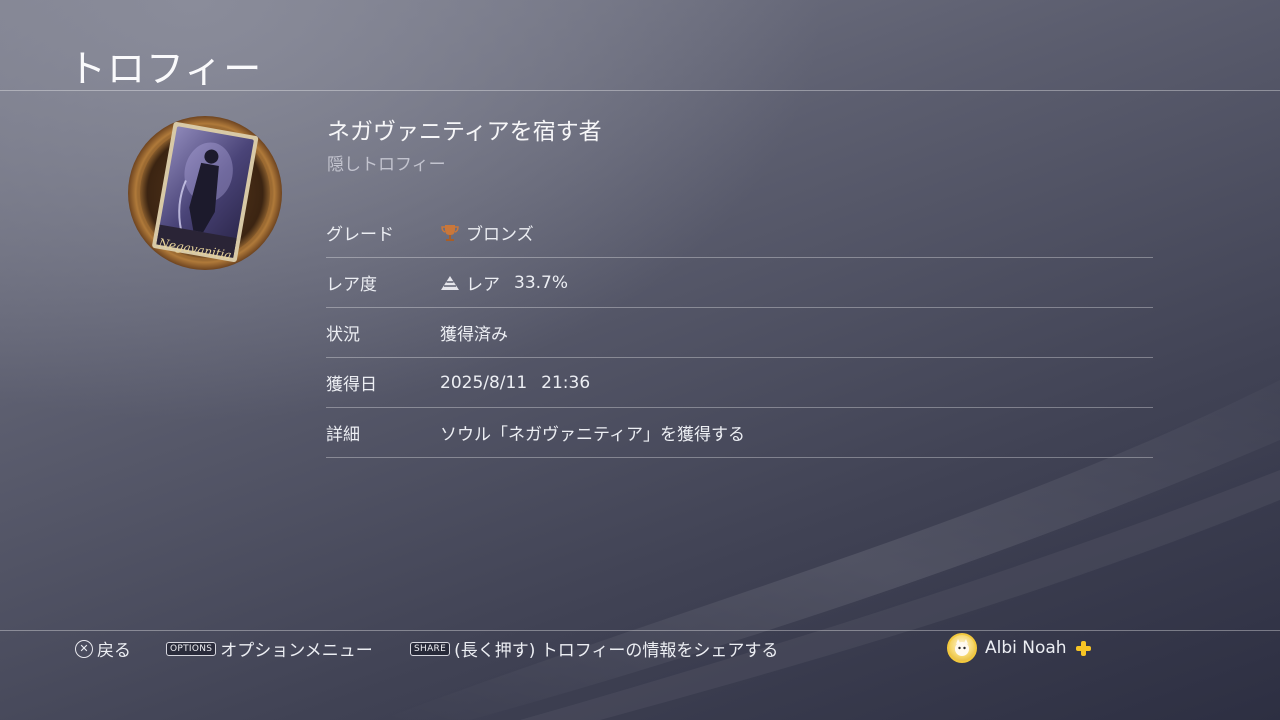 The height and width of the screenshot is (720, 1280). What do you see at coordinates (541, 282) in the screenshot?
I see `rarity-percent: 33.7%` at bounding box center [541, 282].